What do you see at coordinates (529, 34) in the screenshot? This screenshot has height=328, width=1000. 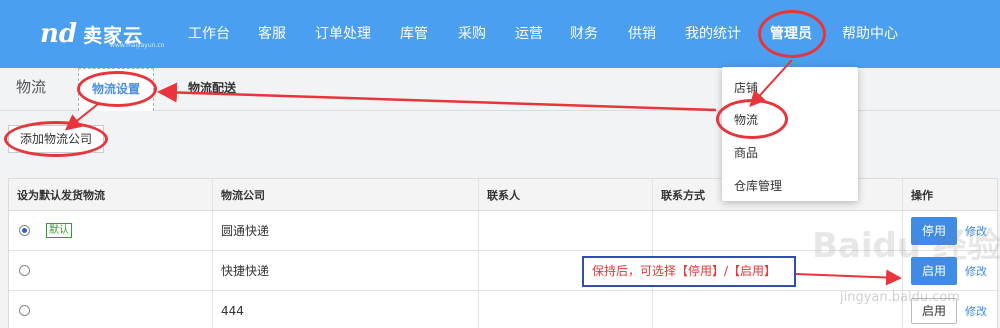 I see `nav-item-operations: 运营` at bounding box center [529, 34].